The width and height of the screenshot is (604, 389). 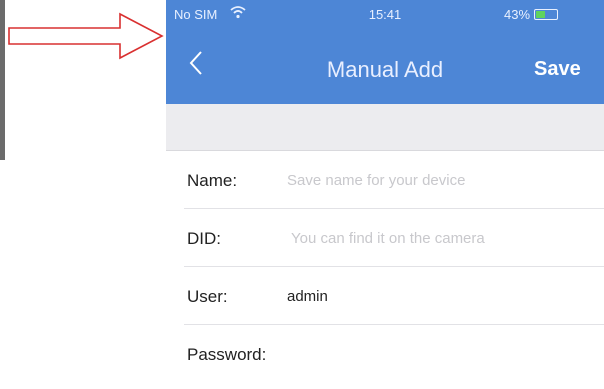 What do you see at coordinates (437, 181) in the screenshot?
I see `name-input` at bounding box center [437, 181].